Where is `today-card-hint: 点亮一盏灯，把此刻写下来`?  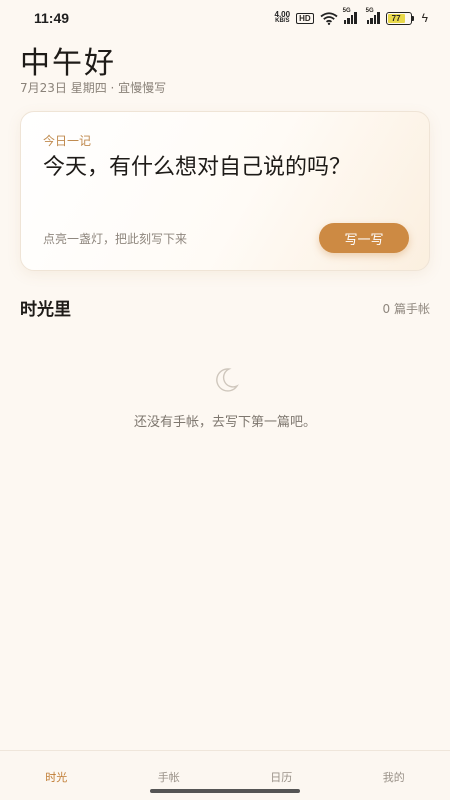
today-card-hint: 点亮一盏灯，把此刻写下来 is located at coordinates (115, 239).